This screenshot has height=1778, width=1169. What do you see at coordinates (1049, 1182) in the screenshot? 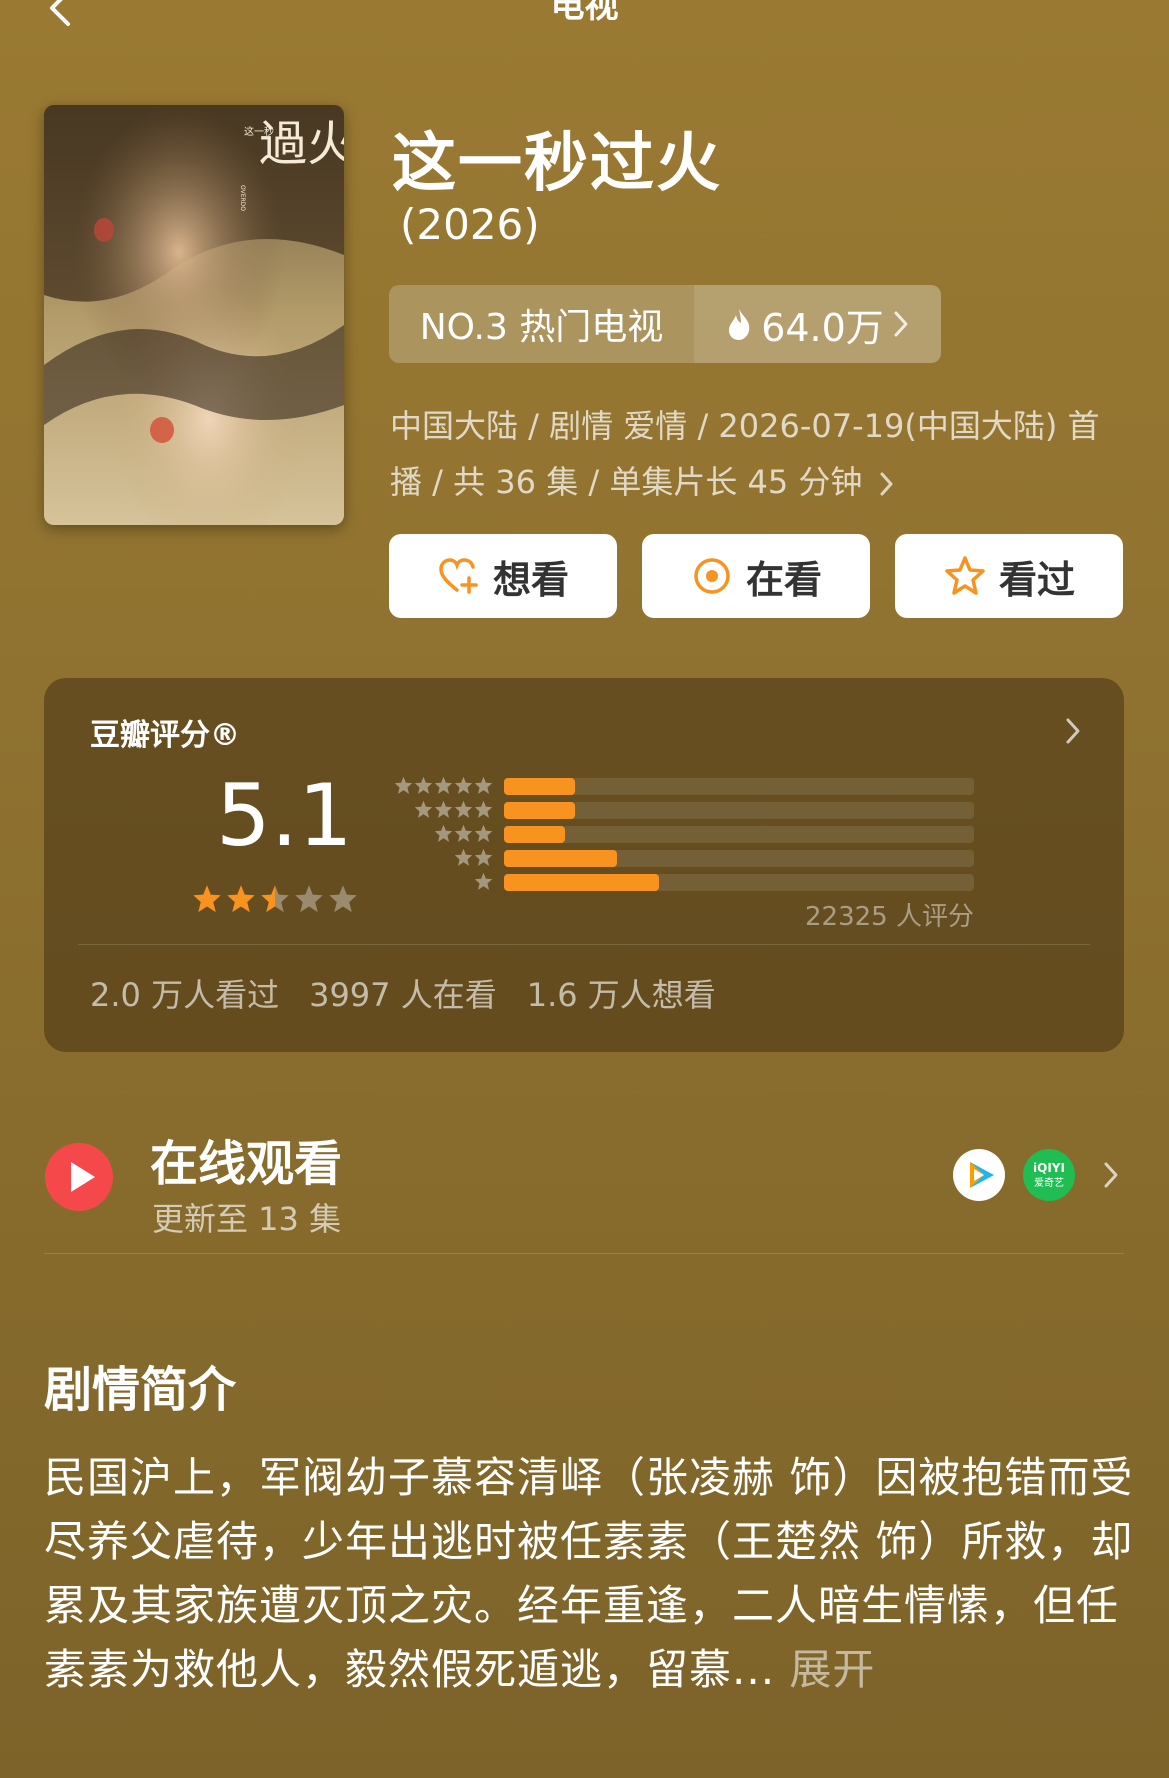
I see `iqiyi-logo-subtext: 爱奇艺` at bounding box center [1049, 1182].